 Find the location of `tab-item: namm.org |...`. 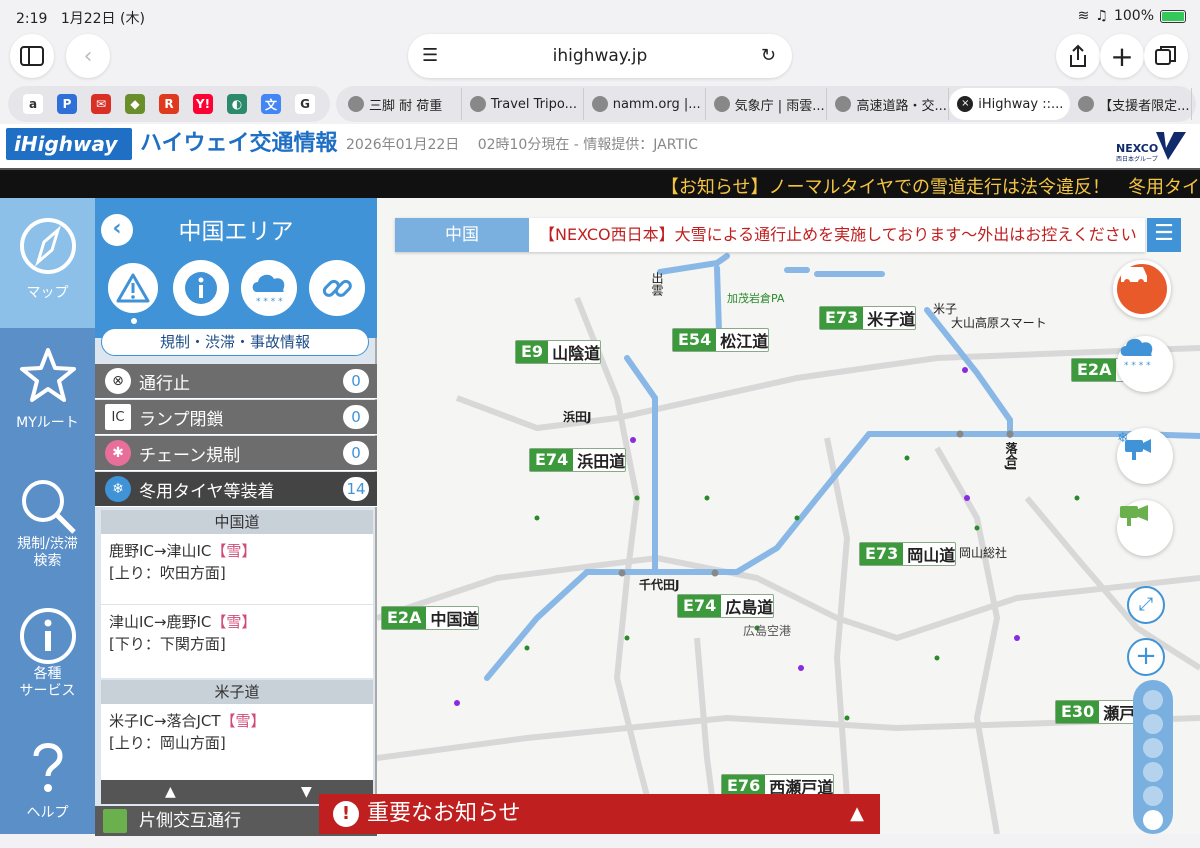

tab-item: namm.org |... is located at coordinates (645, 104).